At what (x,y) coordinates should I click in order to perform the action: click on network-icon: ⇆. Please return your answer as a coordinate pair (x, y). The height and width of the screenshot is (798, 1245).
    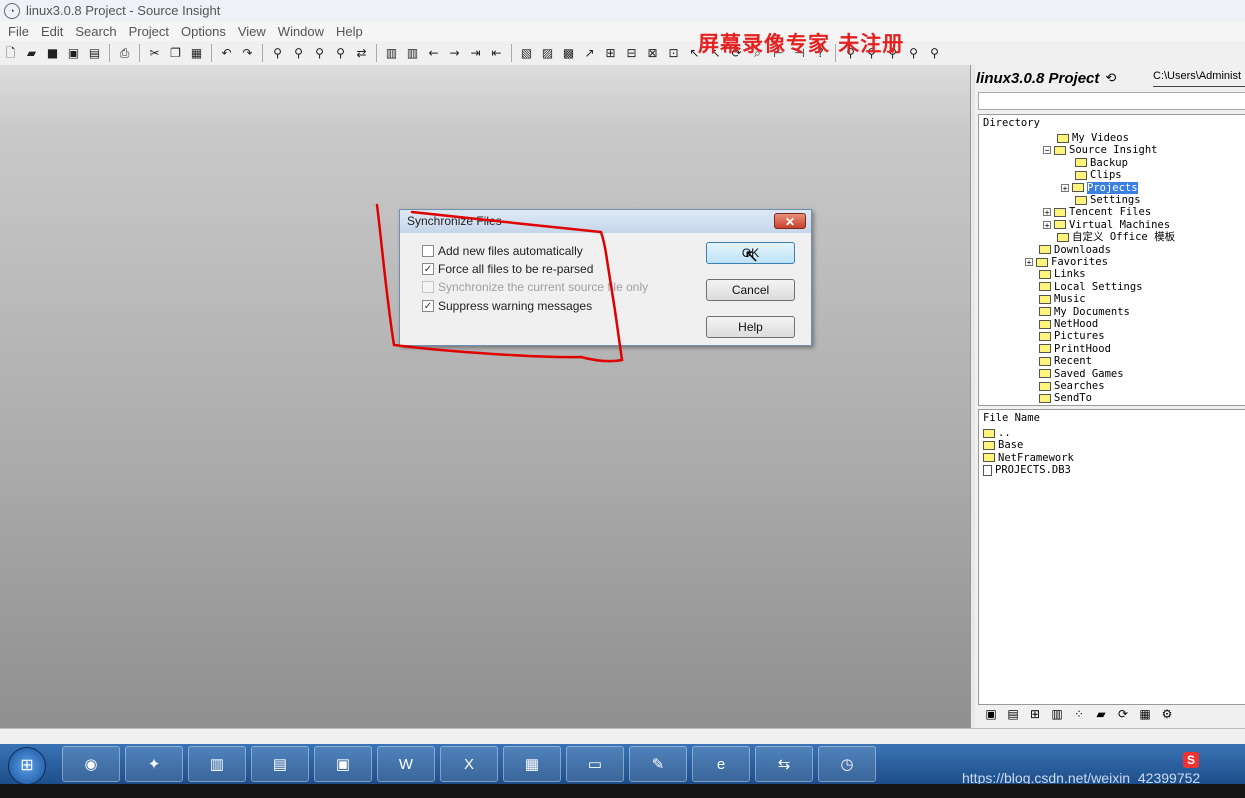
    Looking at the image, I should click on (784, 764).